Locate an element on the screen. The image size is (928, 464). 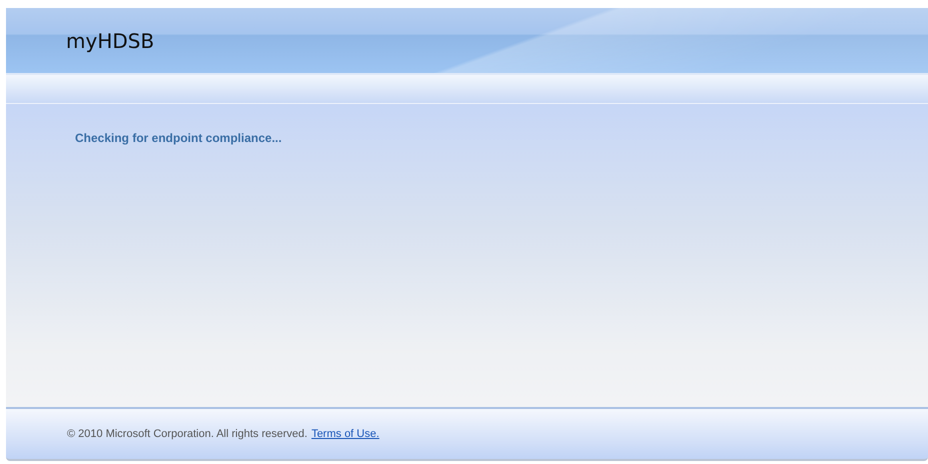
copyright-text: © 2010 Microsoft Corporation. All rights reserved. is located at coordinates (187, 434).